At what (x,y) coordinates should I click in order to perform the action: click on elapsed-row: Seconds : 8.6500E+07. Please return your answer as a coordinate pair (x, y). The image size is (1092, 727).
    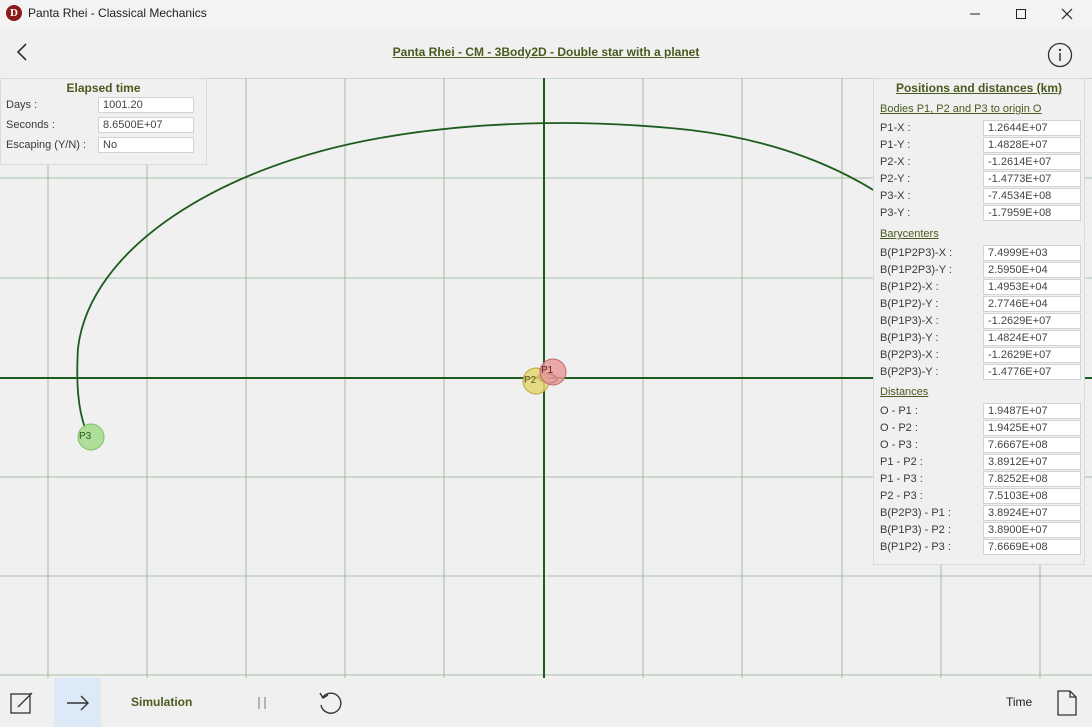
    Looking at the image, I should click on (100, 125).